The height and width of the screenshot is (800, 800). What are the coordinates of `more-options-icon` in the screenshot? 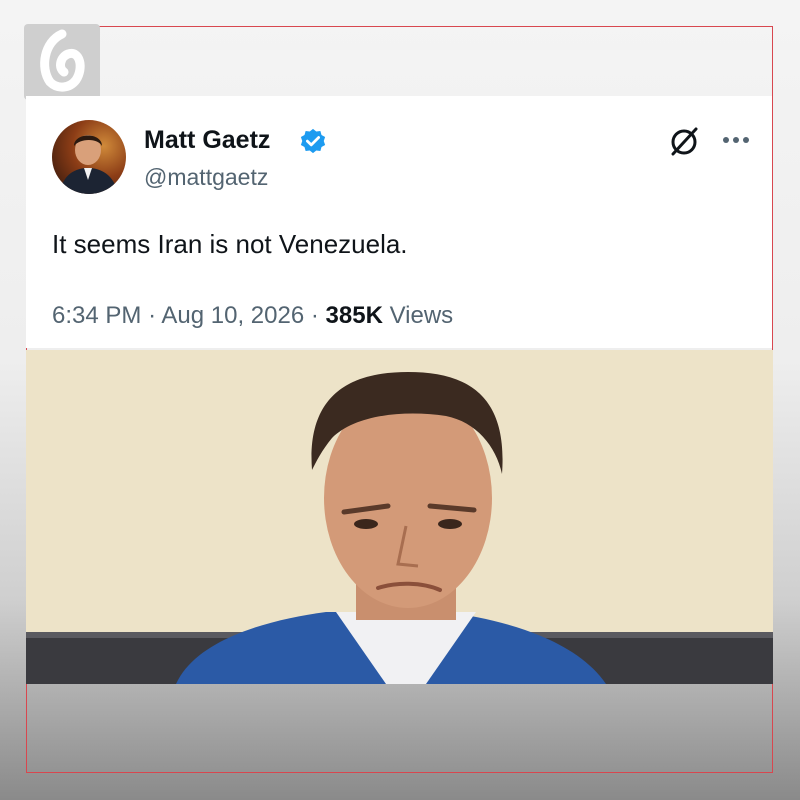 It's located at (736, 140).